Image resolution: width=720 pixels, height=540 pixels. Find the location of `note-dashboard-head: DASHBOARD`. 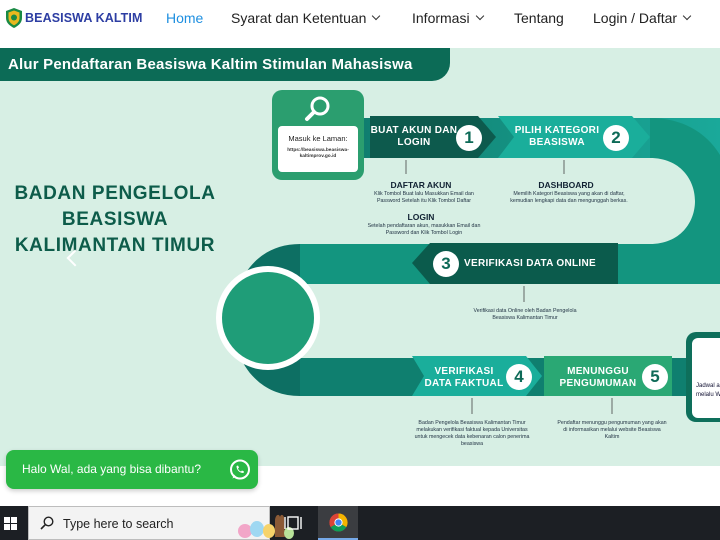

note-dashboard-head: DASHBOARD is located at coordinates (566, 185).